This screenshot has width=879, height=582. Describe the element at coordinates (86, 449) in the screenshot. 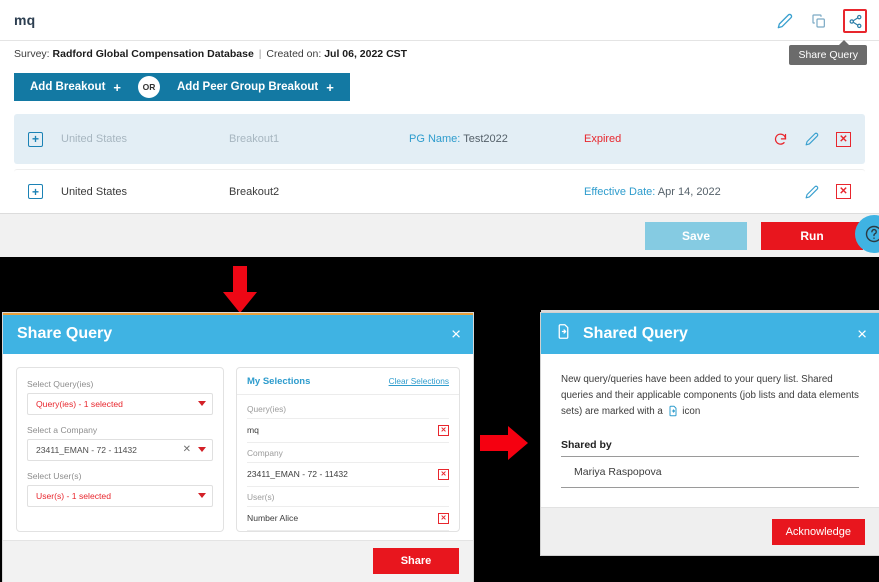

I see `select-company-value: 23411_EMAN - 72 - 11432` at that location.